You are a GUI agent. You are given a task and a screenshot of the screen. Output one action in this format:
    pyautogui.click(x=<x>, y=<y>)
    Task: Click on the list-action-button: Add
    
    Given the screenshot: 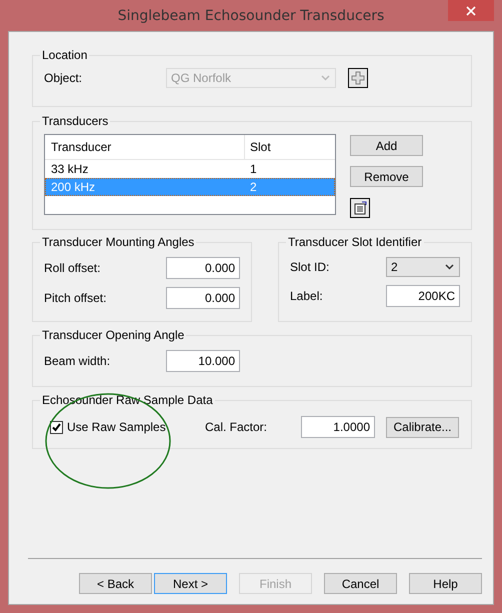 What is the action you would take?
    pyautogui.click(x=386, y=145)
    